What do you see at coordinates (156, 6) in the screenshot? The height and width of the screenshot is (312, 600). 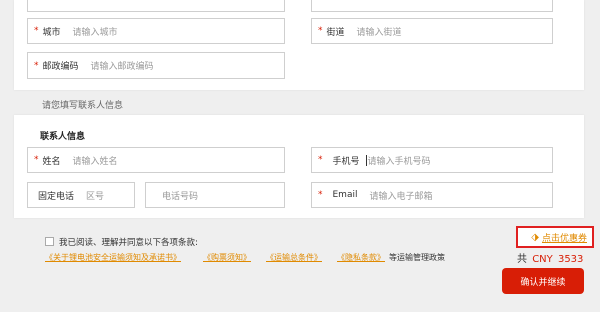 I see `address-field-top-left` at bounding box center [156, 6].